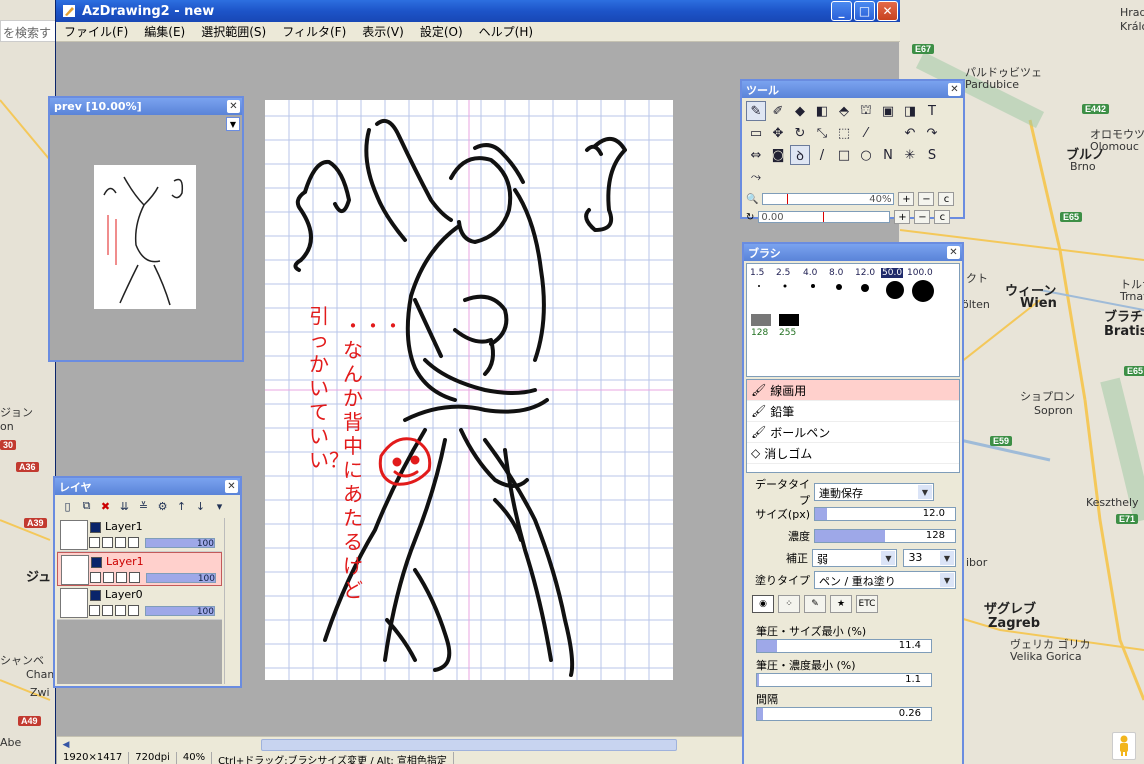 The height and width of the screenshot is (764, 1144). Describe the element at coordinates (478, 11) in the screenshot. I see `window-titlebar: AzDrawing2 - new _ □ ✕` at that location.